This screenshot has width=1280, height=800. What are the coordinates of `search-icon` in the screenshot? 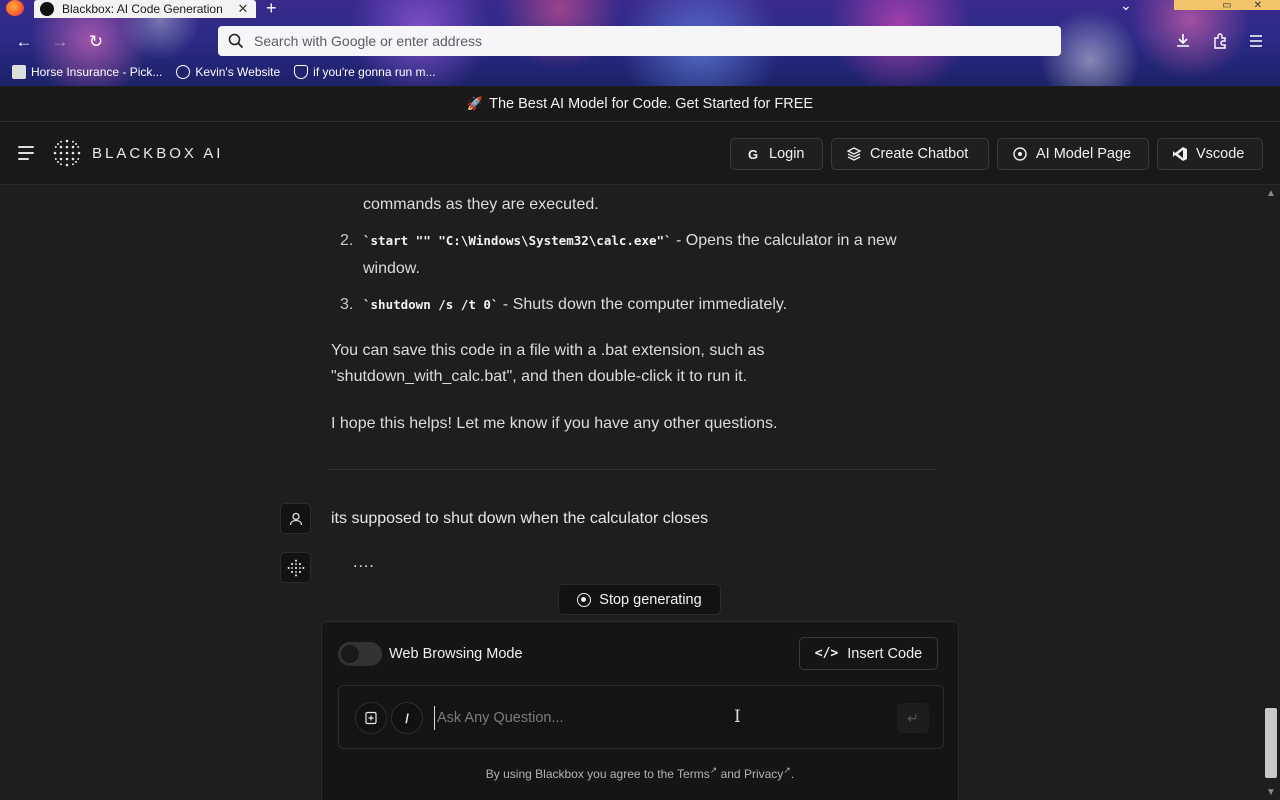 It's located at (236, 41).